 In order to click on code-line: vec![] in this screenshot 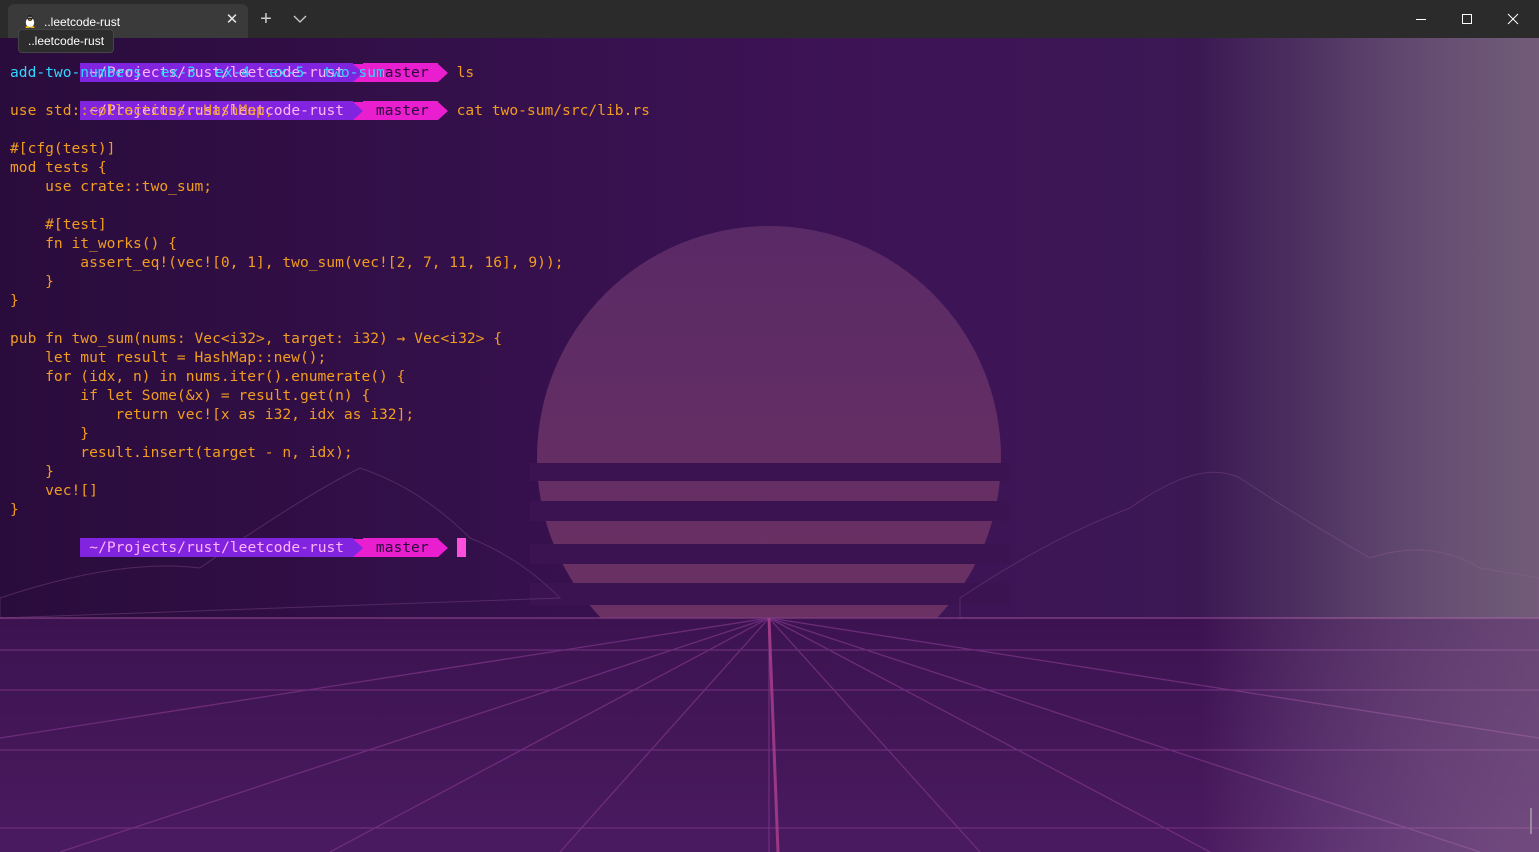, I will do `click(54, 490)`.